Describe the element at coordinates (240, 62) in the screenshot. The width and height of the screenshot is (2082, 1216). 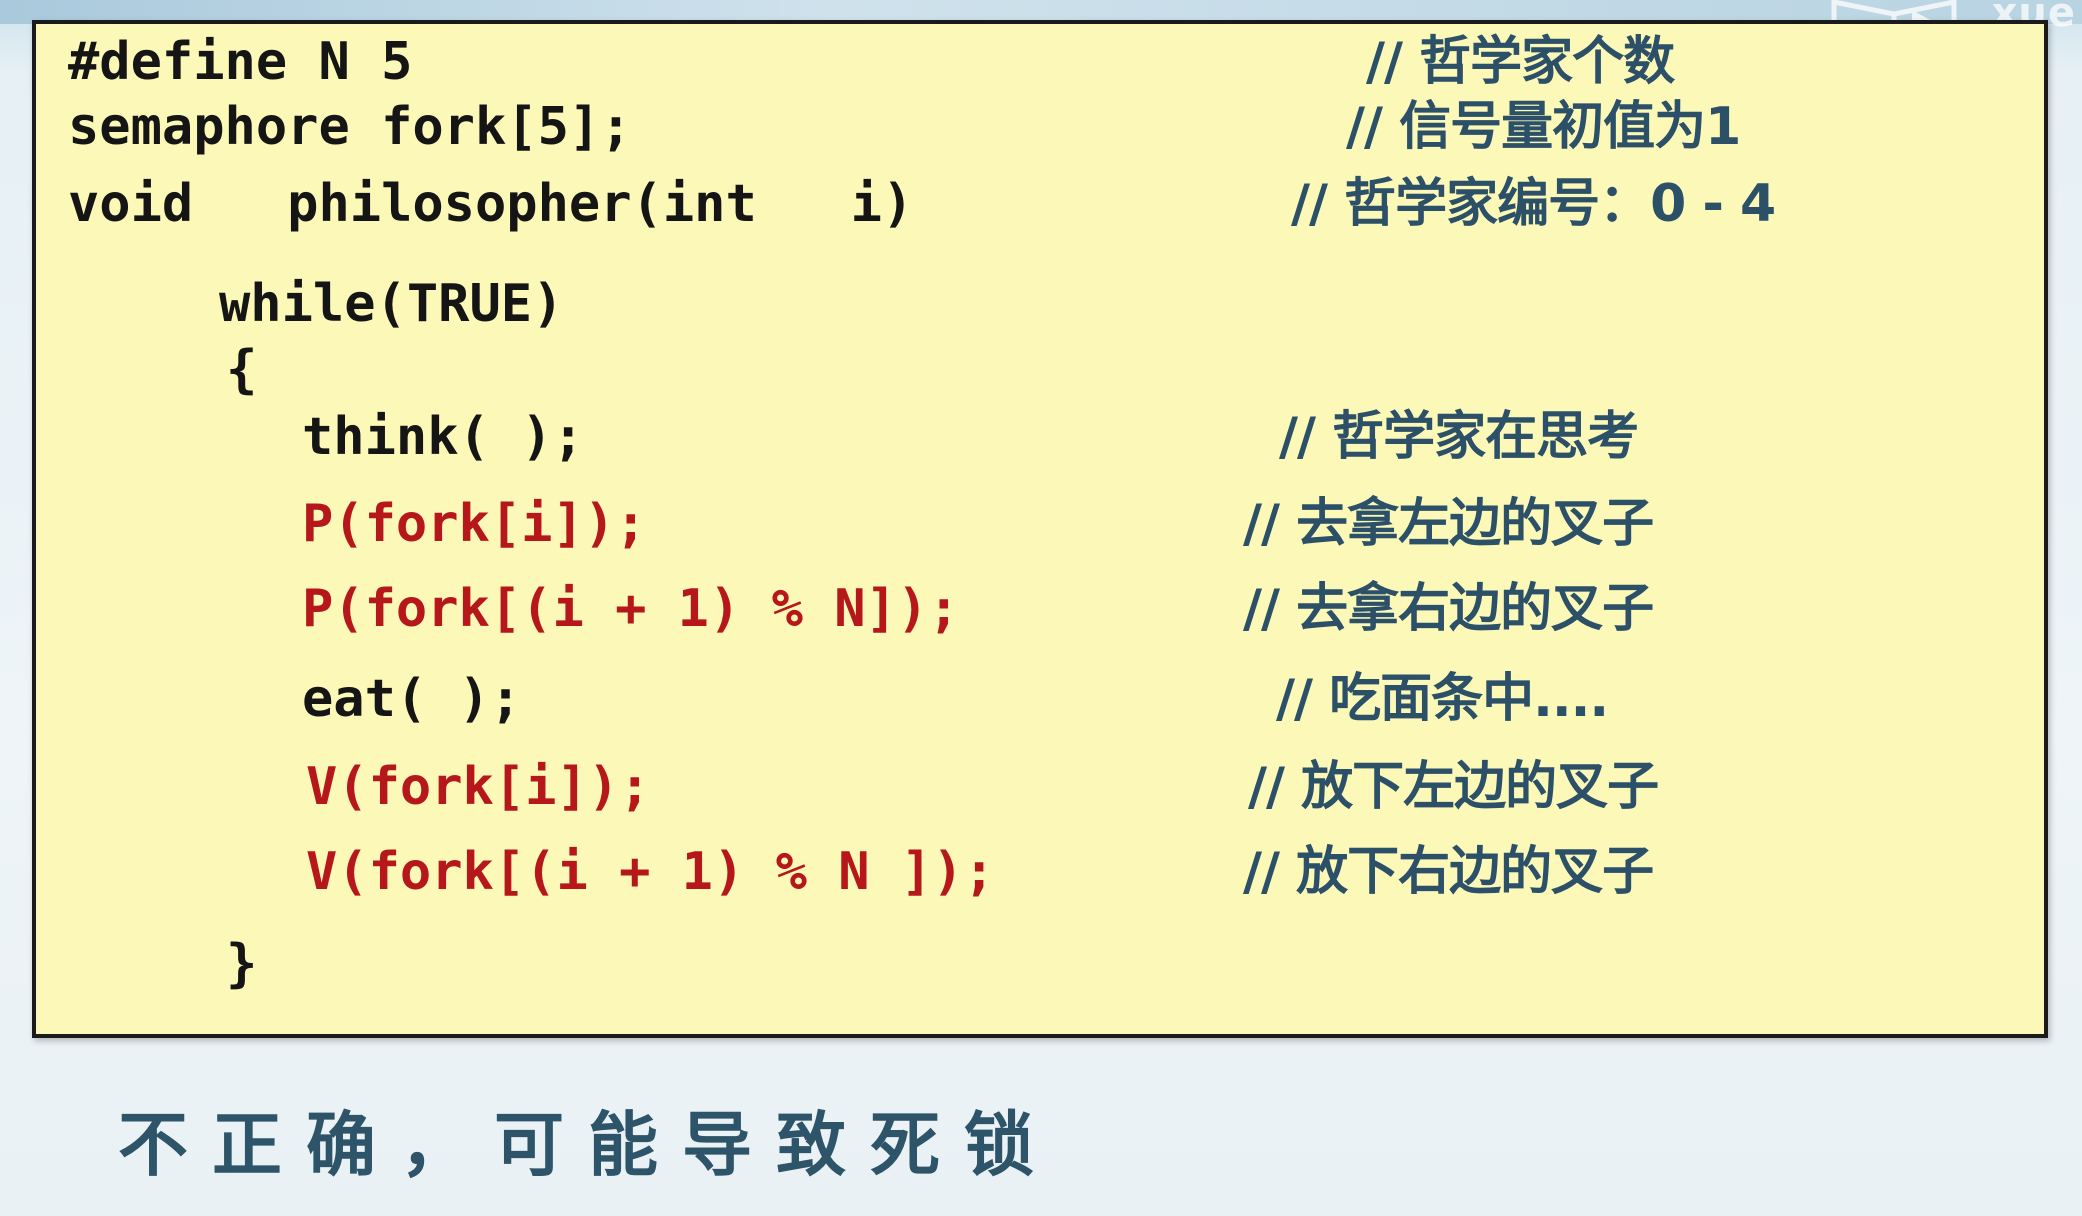
I see `code-line-define: #define N 5` at that location.